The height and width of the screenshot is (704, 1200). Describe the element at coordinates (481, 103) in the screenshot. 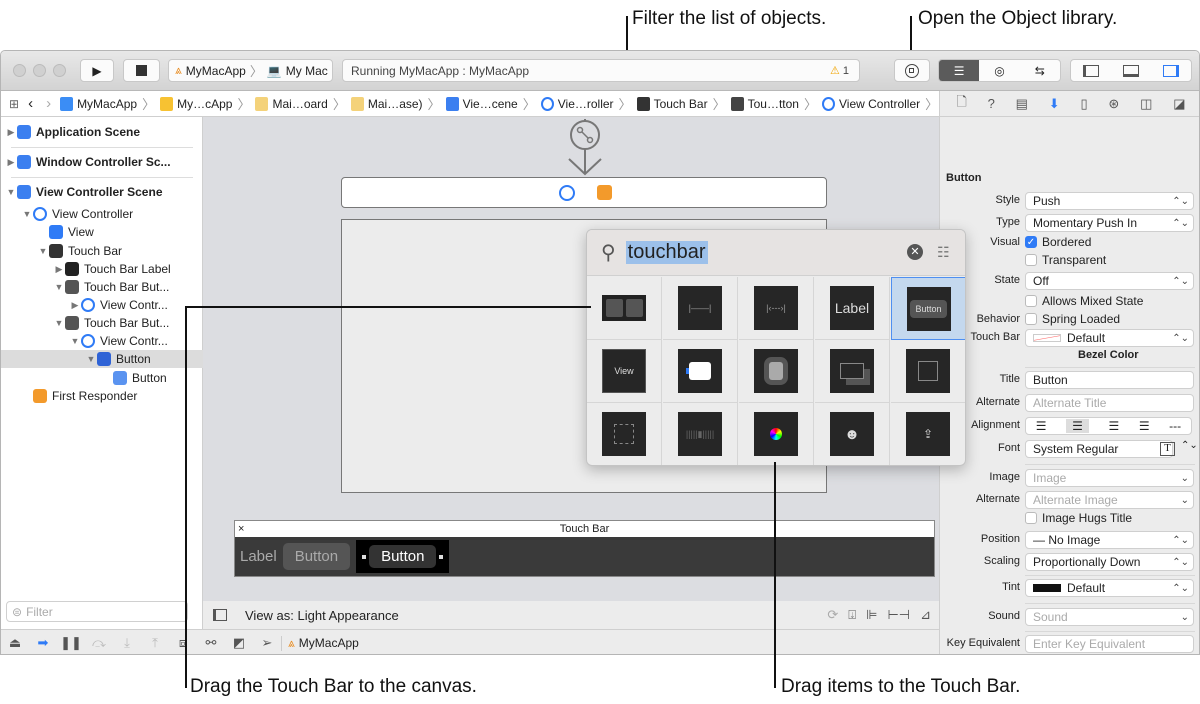

I see `breadcrumb-item: Vie…cene` at that location.